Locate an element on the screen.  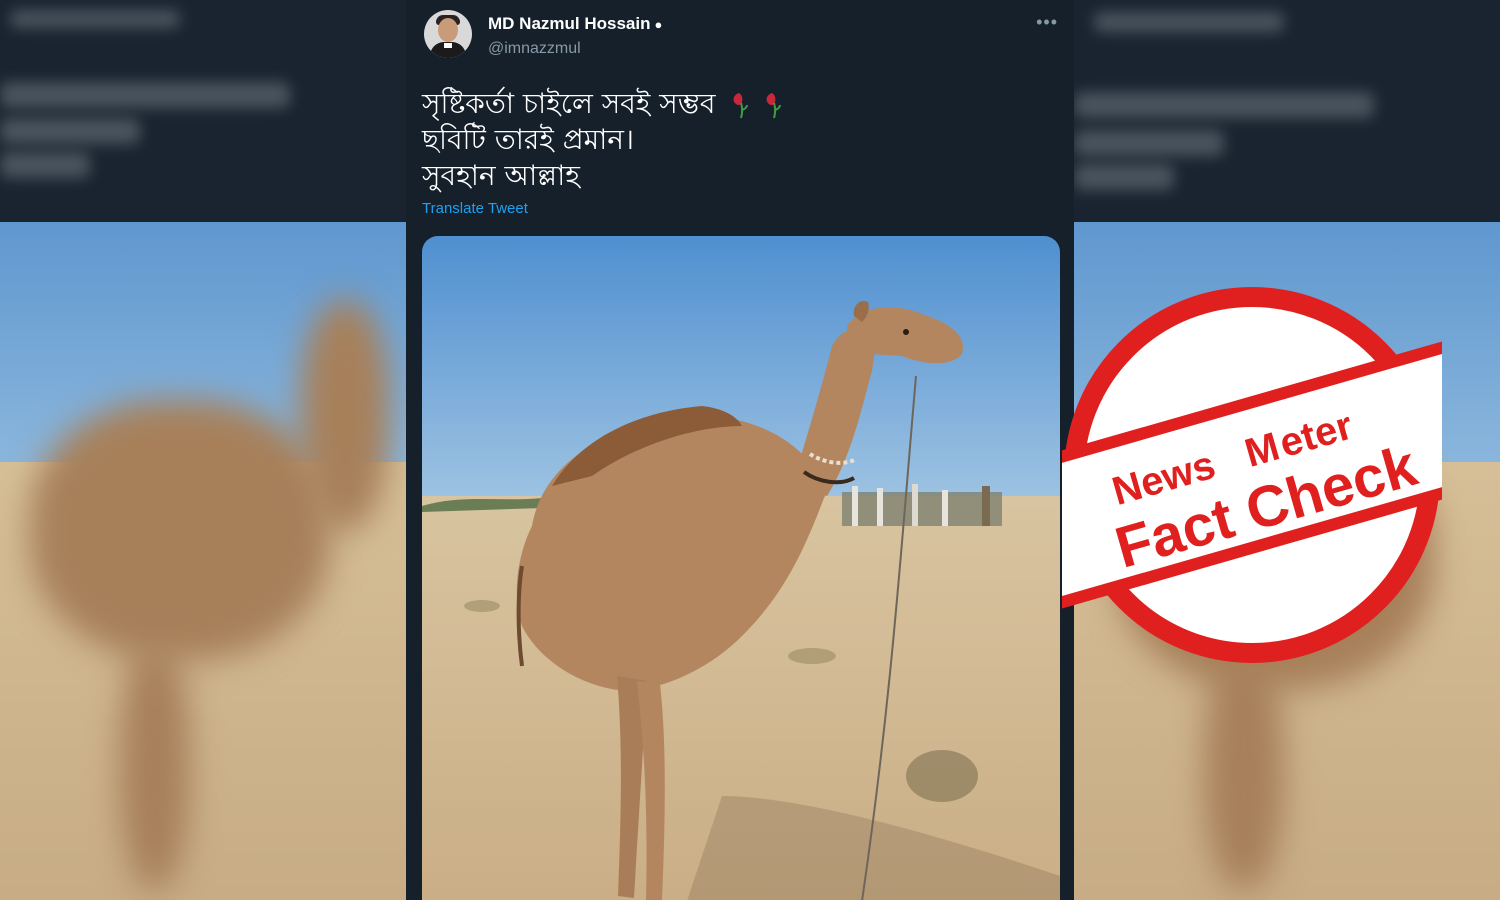
translate-tweet-link: Translate Tweet is located at coordinates (475, 208).